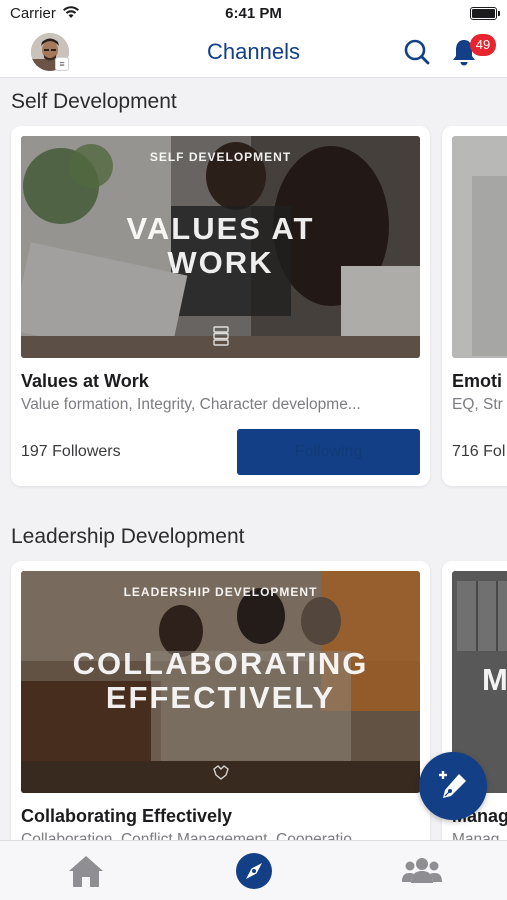  I want to click on home-icon, so click(86, 871).